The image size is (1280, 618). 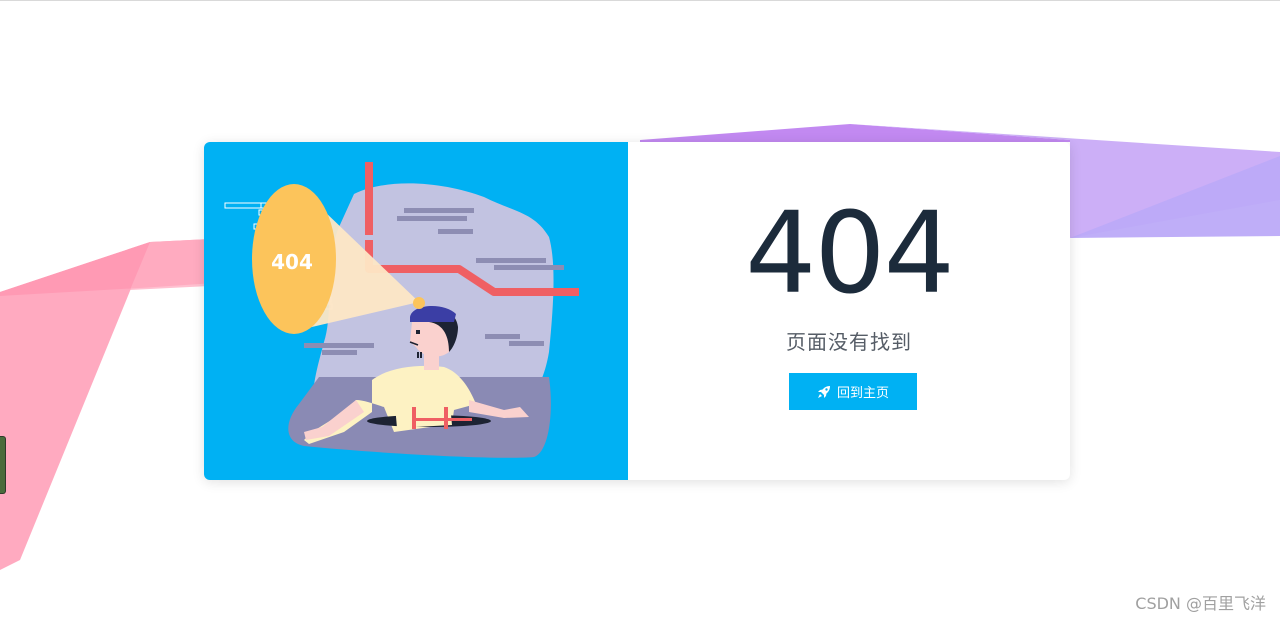 What do you see at coordinates (849, 342) in the screenshot?
I see `error-message: 页面没有找到` at bounding box center [849, 342].